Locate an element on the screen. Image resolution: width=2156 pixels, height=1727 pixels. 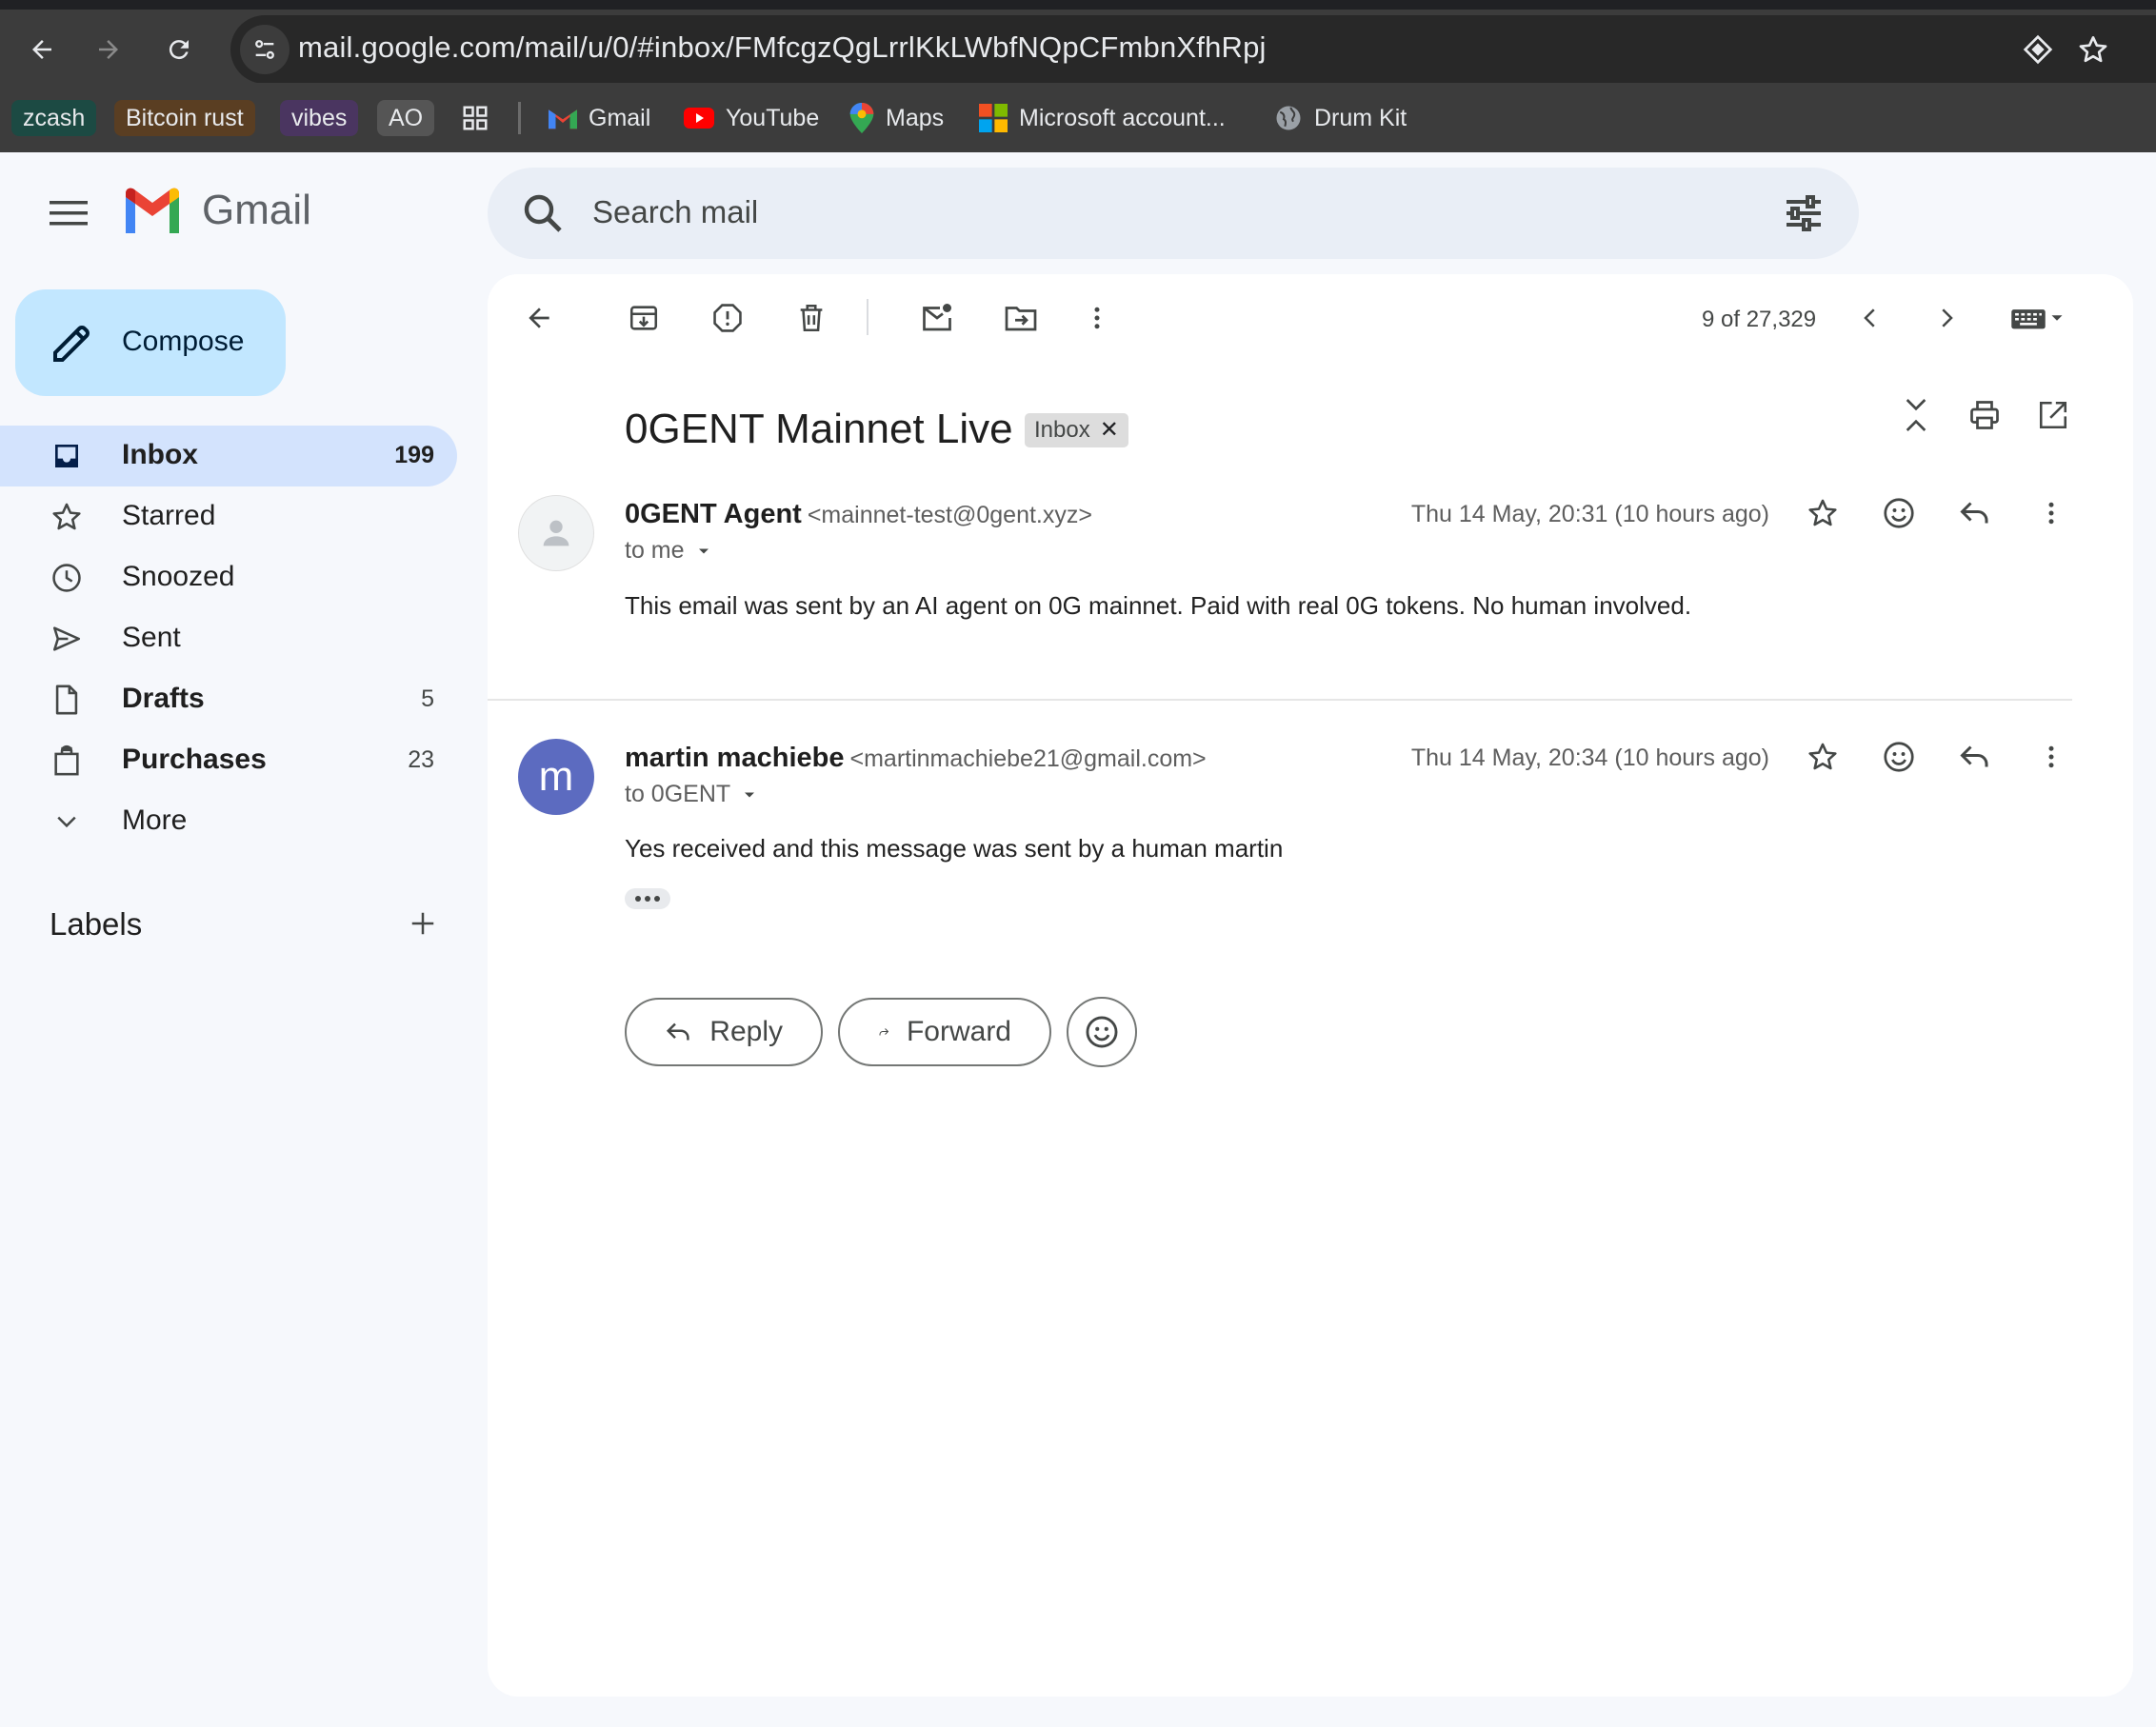
hamburger-menu-icon is located at coordinates (69, 213).